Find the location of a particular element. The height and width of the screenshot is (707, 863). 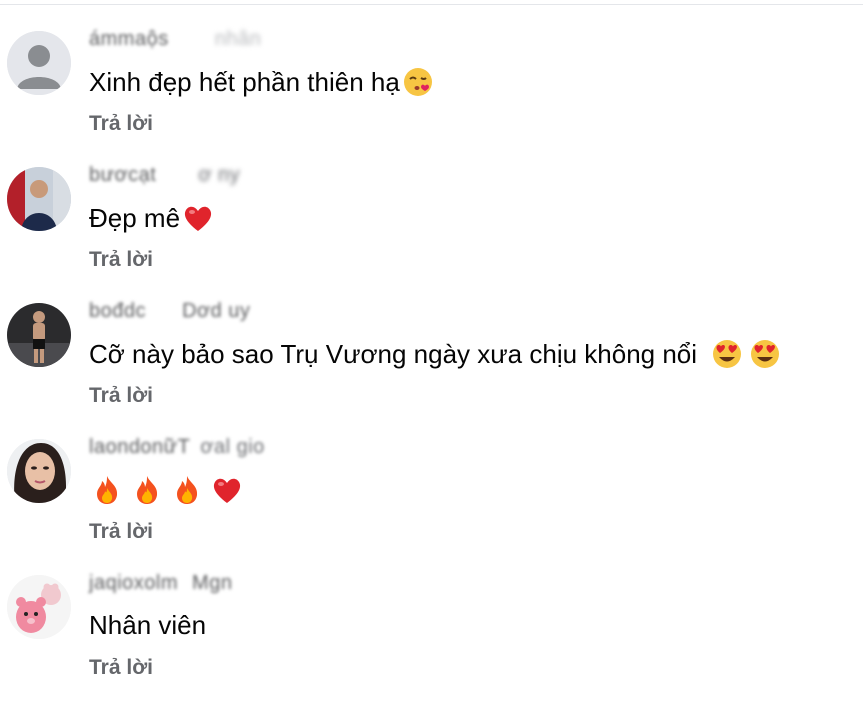

commenter-name: jaqioxolm Mgn is located at coordinates (160, 583).